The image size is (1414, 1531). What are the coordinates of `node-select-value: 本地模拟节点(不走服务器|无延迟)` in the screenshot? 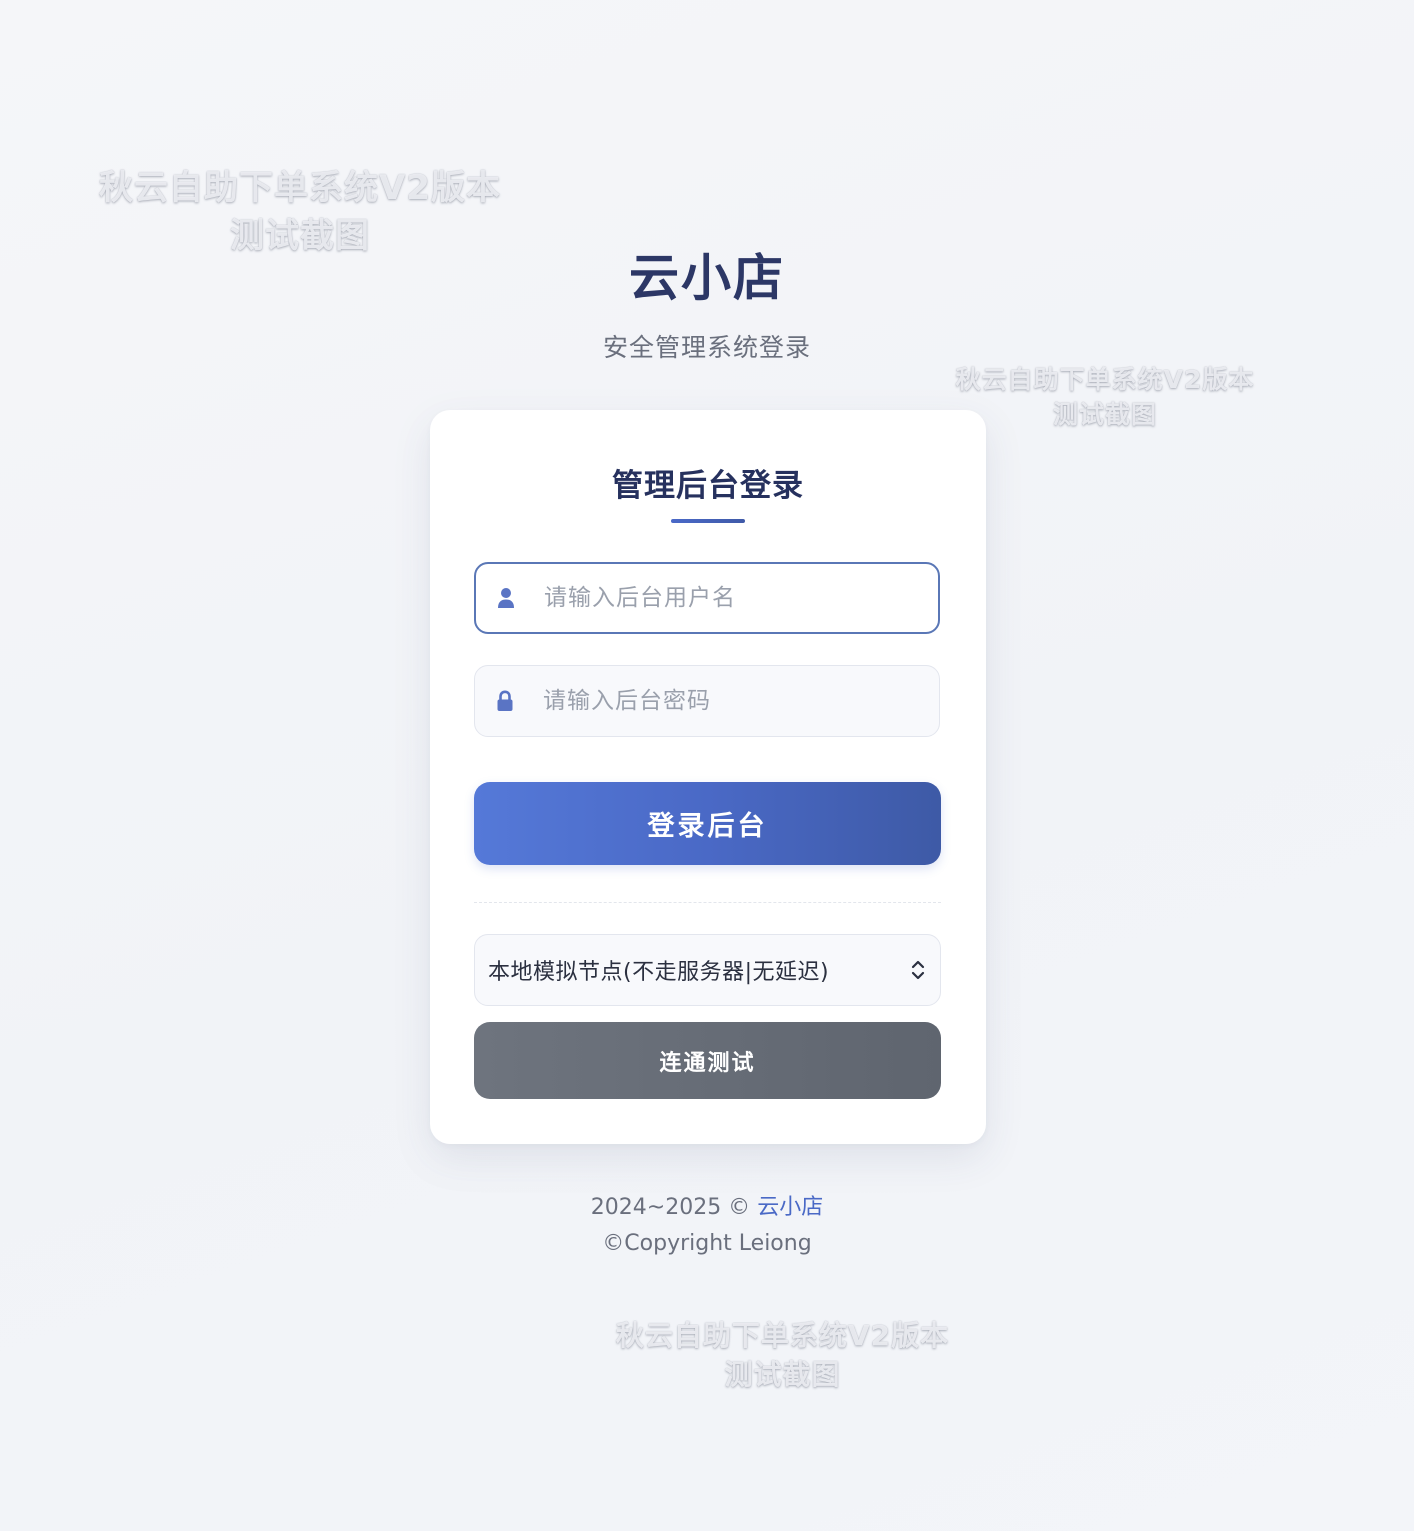 It's located at (659, 972).